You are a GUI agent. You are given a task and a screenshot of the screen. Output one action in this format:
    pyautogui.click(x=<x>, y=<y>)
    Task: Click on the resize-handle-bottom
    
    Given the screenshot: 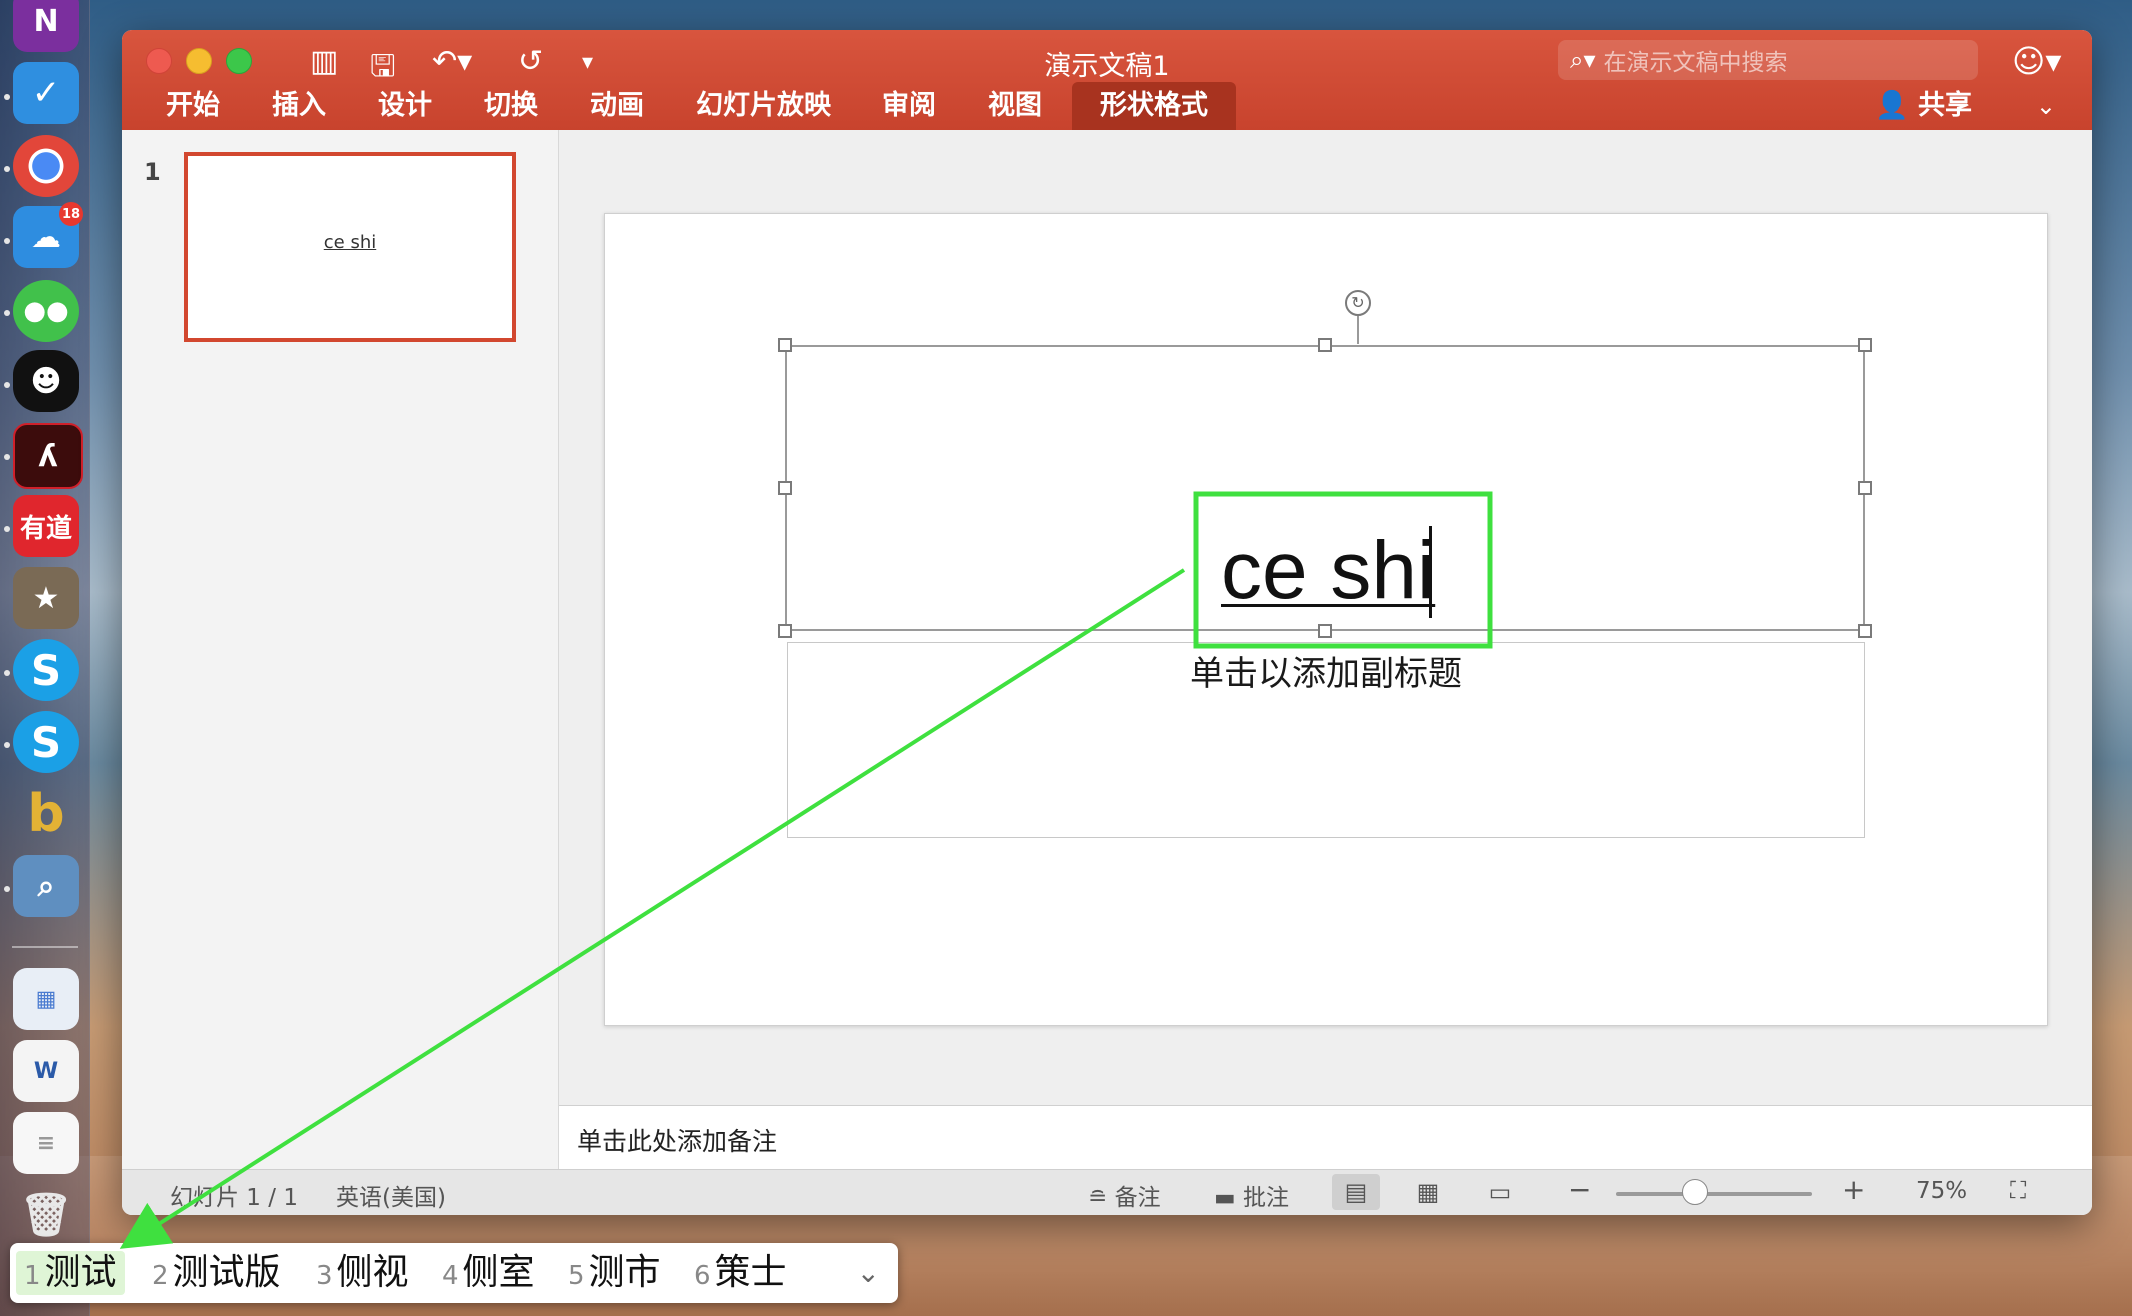 What is the action you would take?
    pyautogui.click(x=1325, y=631)
    